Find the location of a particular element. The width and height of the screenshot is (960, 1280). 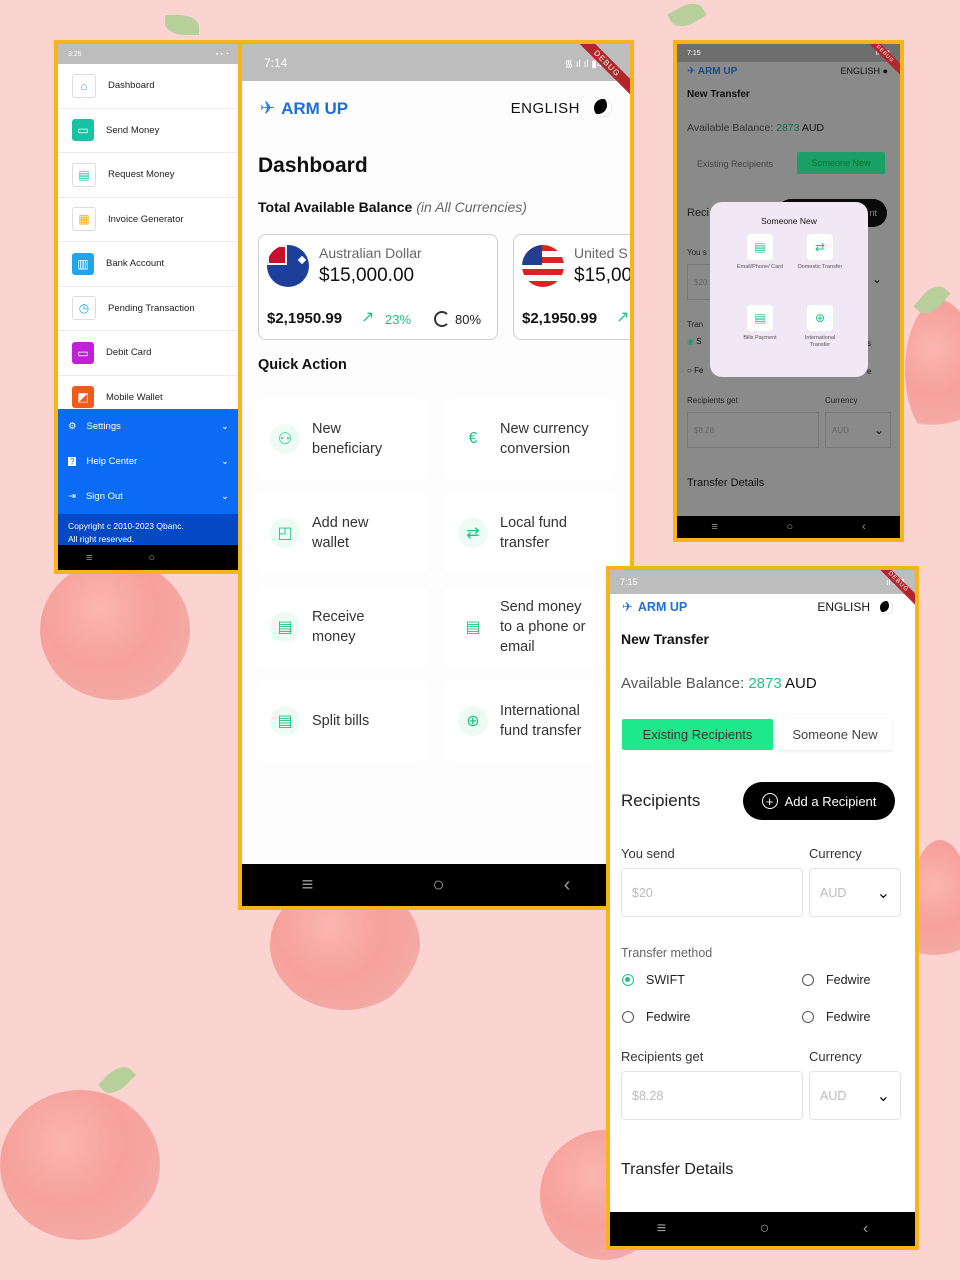

you-send-label: You s is located at coordinates (697, 252).